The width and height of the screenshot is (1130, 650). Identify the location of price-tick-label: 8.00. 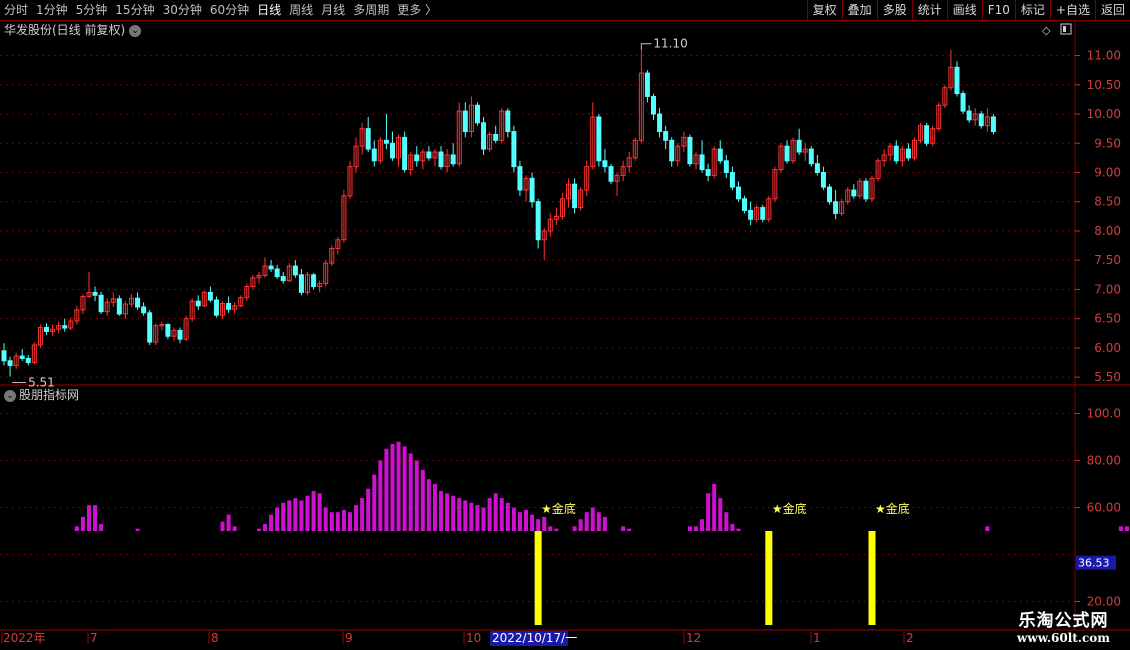
(1107, 231).